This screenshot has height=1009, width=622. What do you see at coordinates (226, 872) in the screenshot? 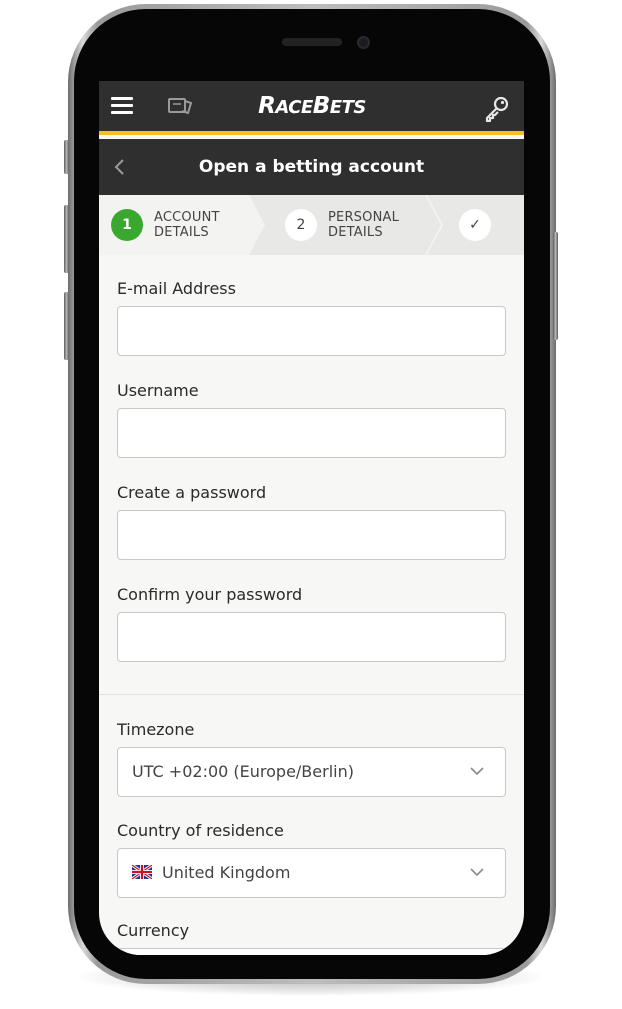
I see `country-value: United Kingdom` at bounding box center [226, 872].